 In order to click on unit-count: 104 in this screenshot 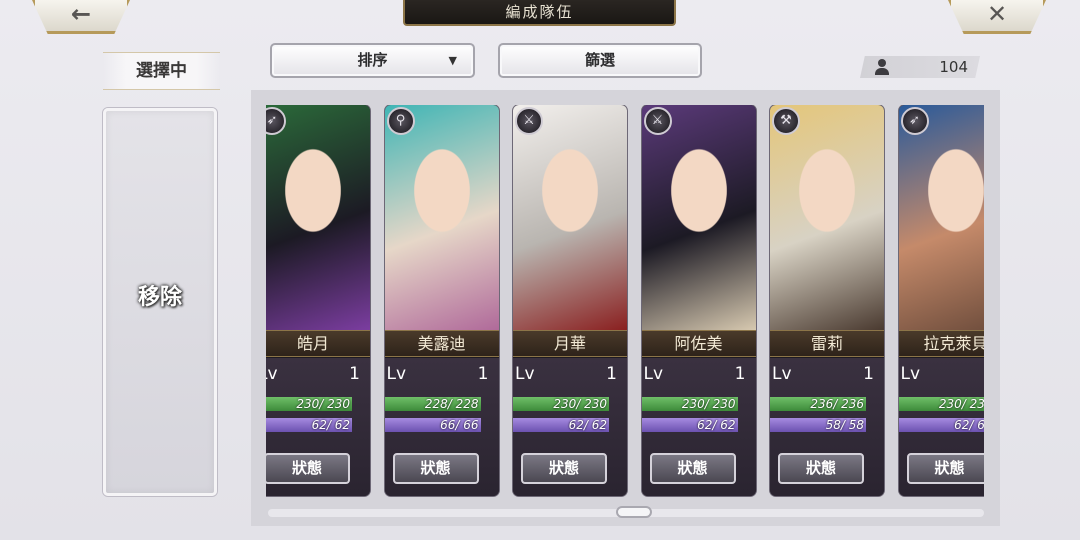, I will do `click(953, 67)`.